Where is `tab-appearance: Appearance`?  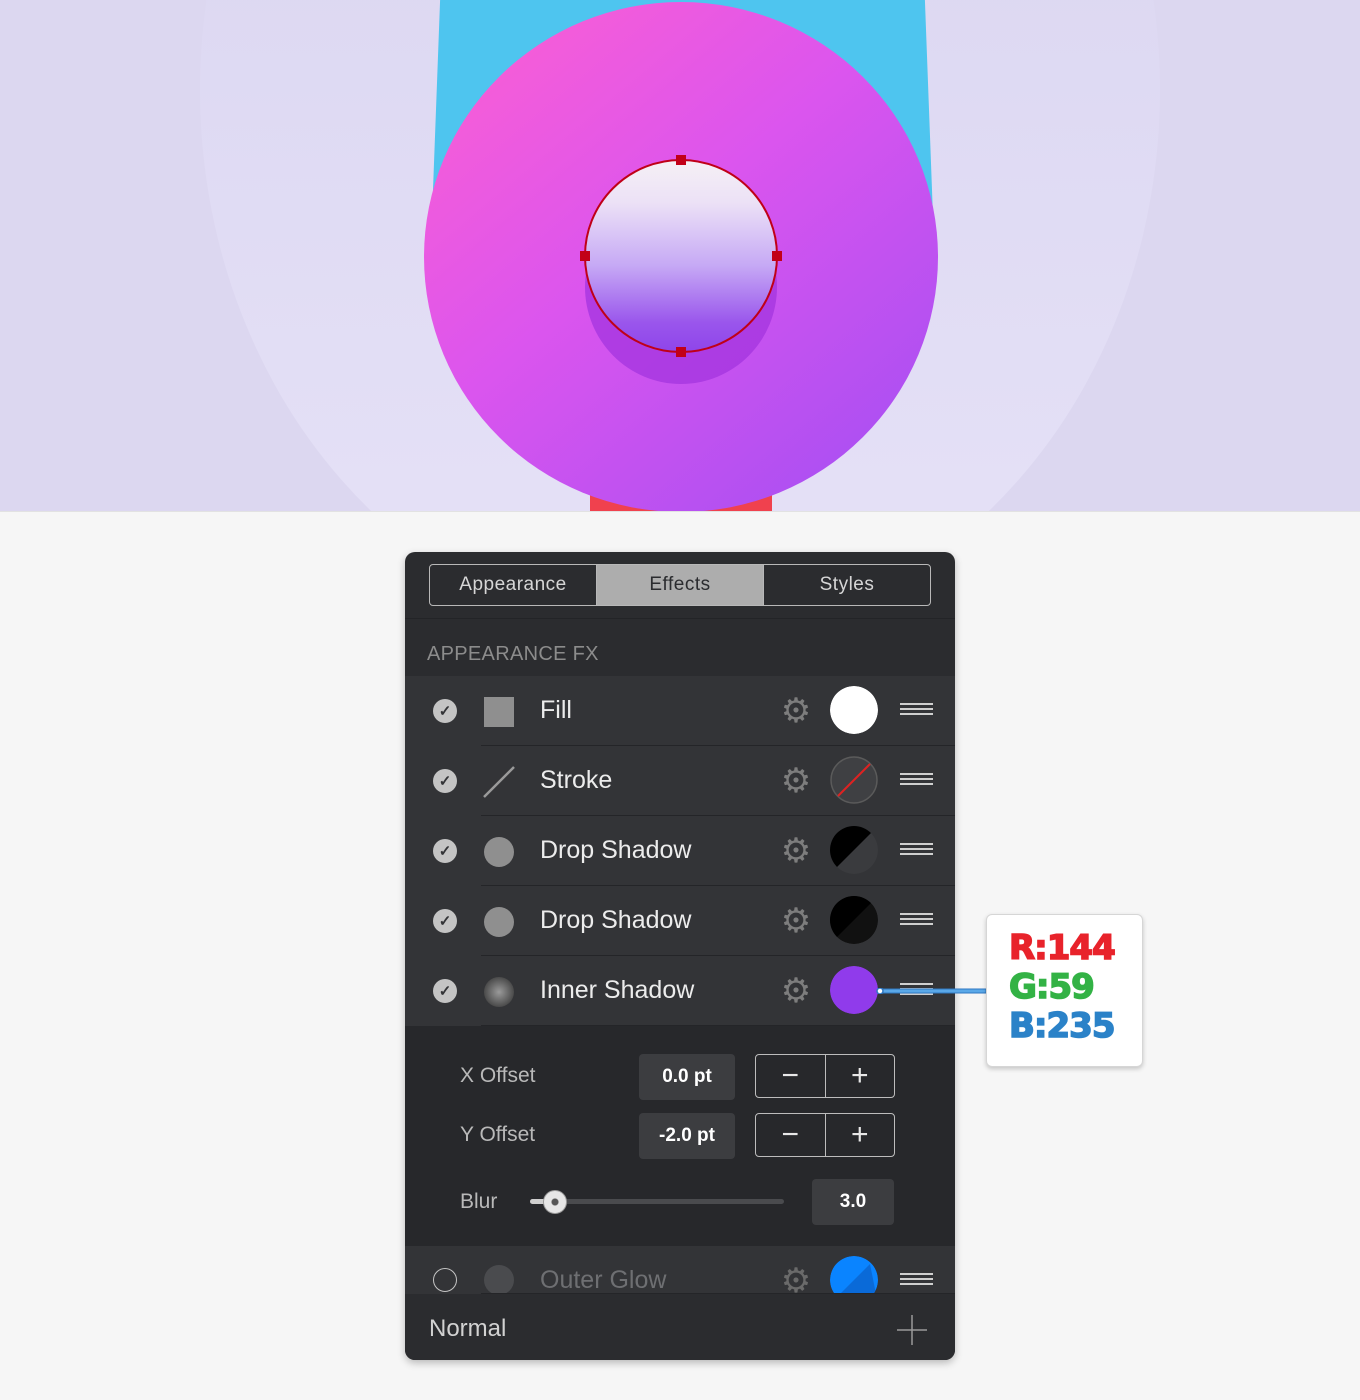 tab-appearance: Appearance is located at coordinates (513, 585).